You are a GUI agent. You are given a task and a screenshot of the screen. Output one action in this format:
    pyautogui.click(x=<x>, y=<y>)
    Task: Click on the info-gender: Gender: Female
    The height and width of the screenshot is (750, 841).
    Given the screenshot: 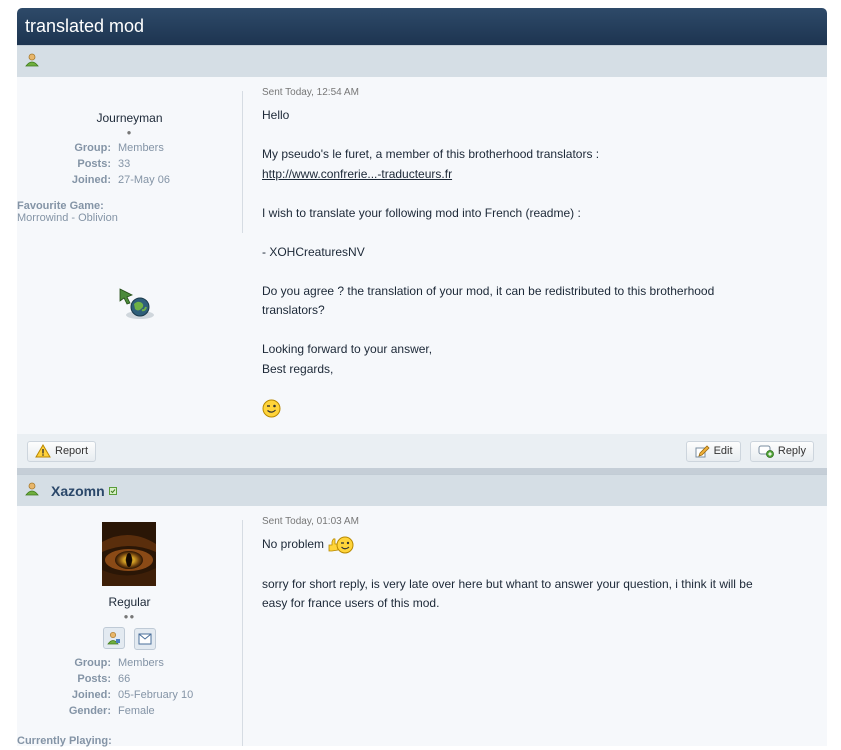 What is the action you would take?
    pyautogui.click(x=111, y=711)
    